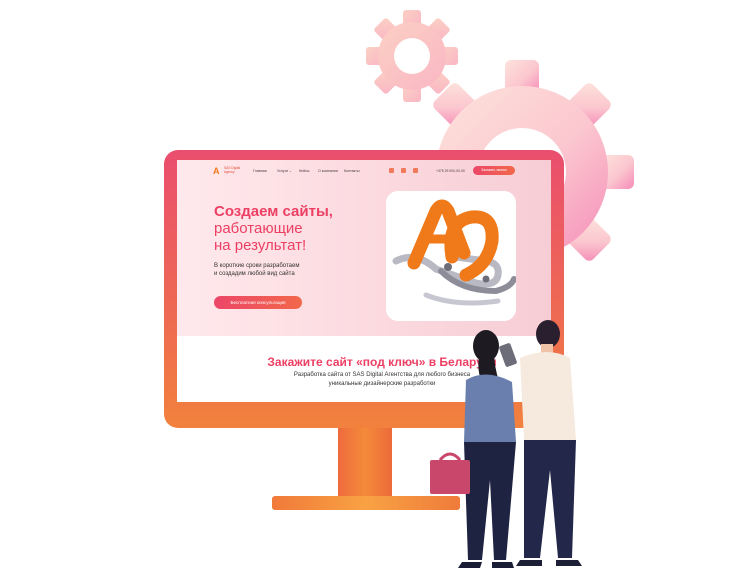  Describe the element at coordinates (260, 171) in the screenshot. I see `nav-item-home: Главная` at that location.